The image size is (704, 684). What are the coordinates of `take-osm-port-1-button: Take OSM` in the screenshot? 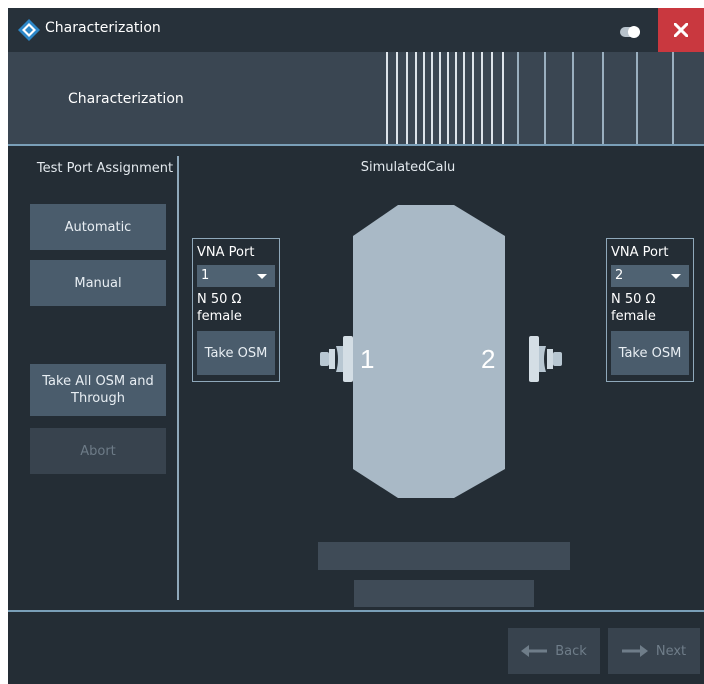 It's located at (236, 353).